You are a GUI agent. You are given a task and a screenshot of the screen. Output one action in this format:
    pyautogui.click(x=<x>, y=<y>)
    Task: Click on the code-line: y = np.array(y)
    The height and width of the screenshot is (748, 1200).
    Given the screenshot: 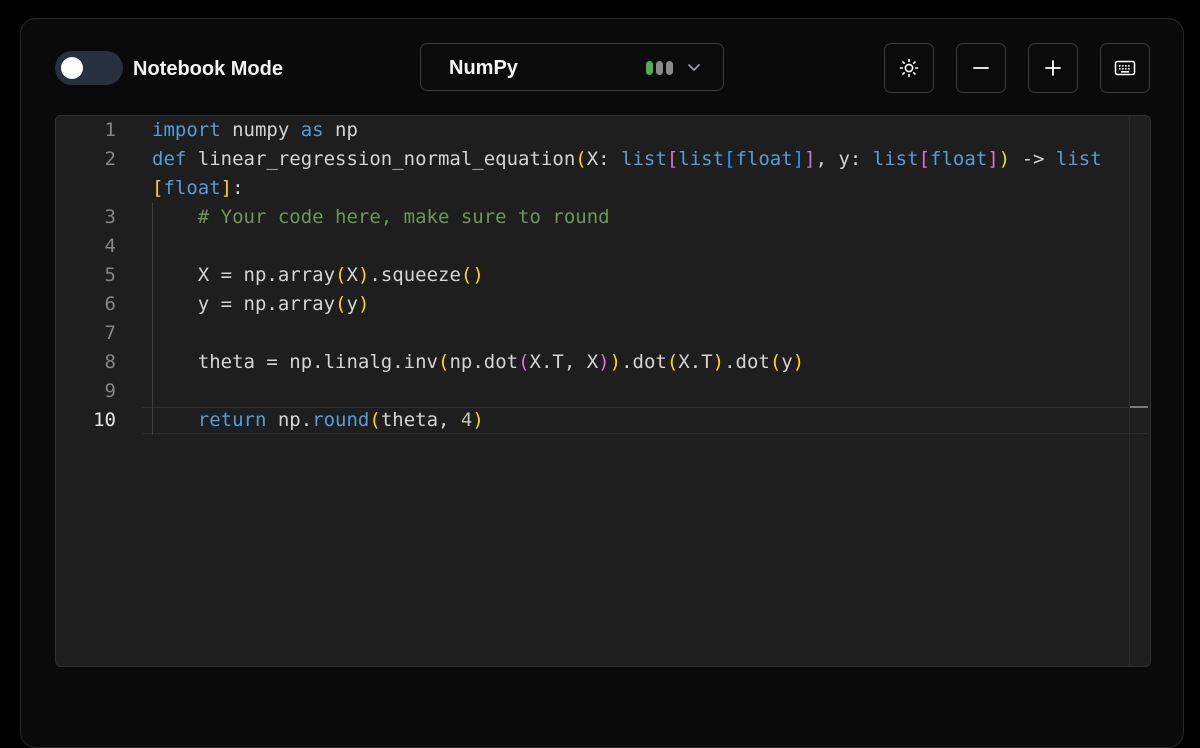 What is the action you would take?
    pyautogui.click(x=261, y=304)
    